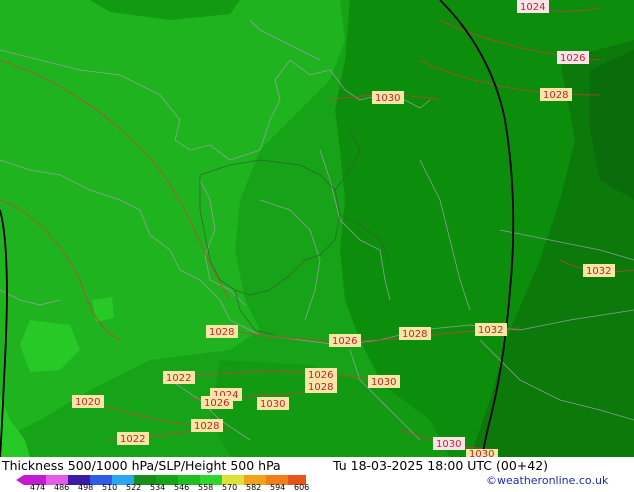 The image size is (634, 492). I want to click on scale-tick-label: 510, so click(110, 487).